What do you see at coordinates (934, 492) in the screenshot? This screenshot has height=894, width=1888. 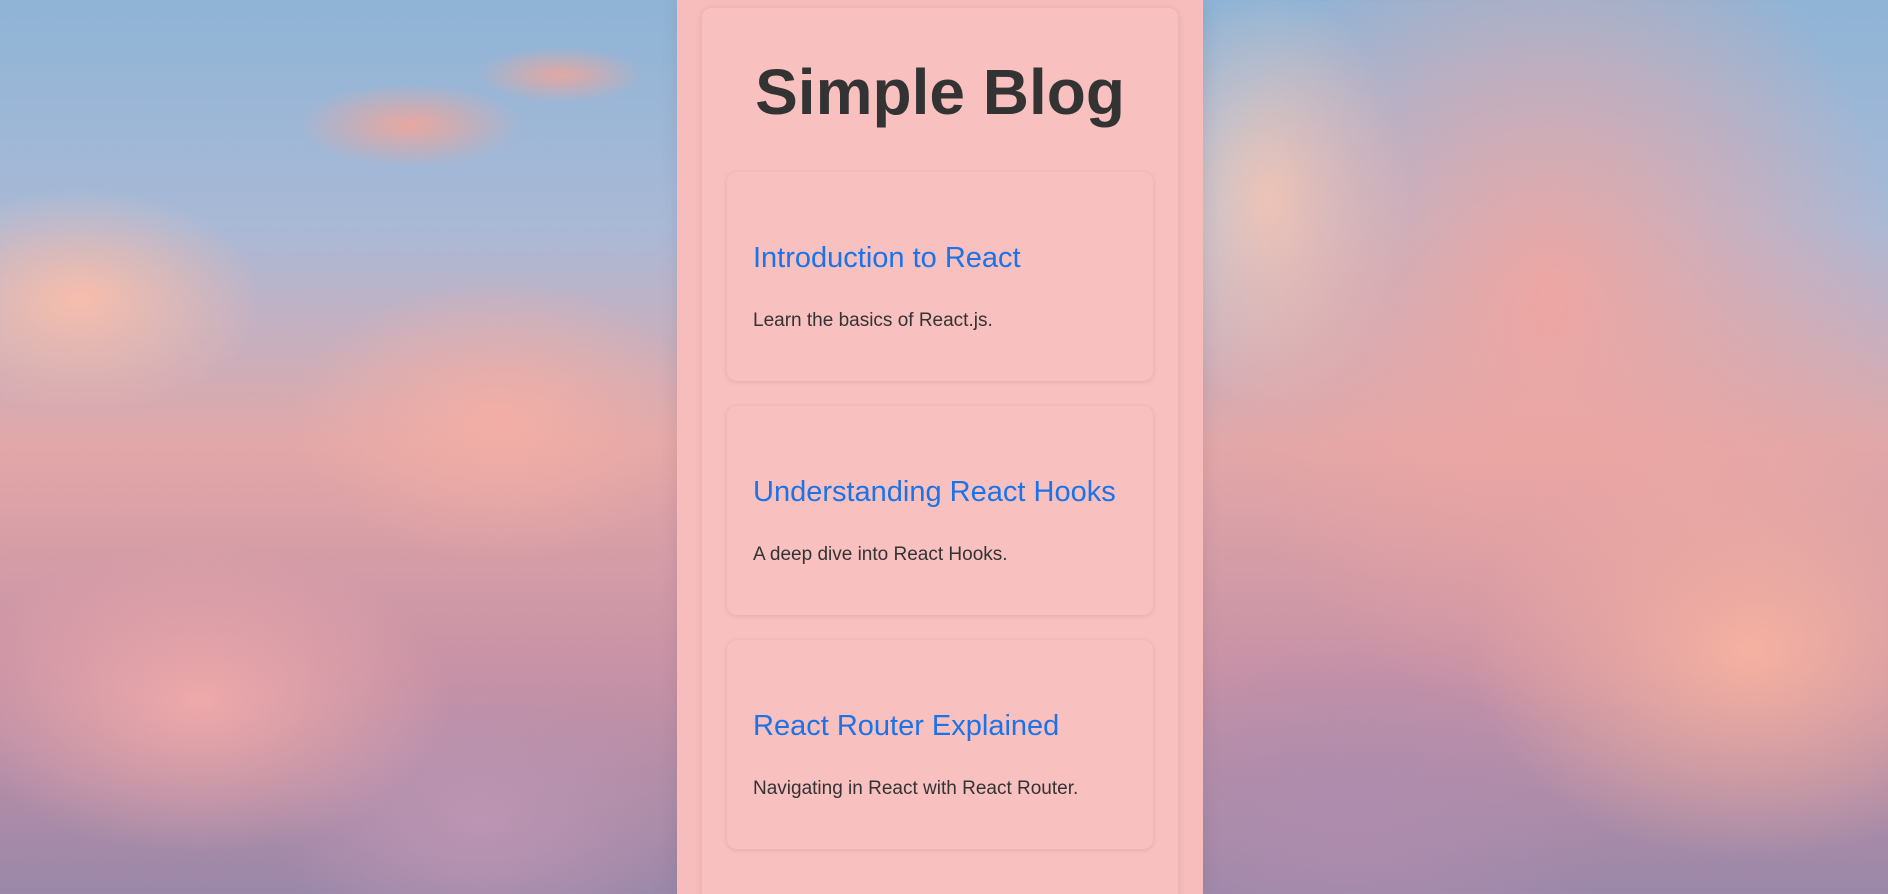 I see `post-title-link: Understanding React Hooks` at bounding box center [934, 492].